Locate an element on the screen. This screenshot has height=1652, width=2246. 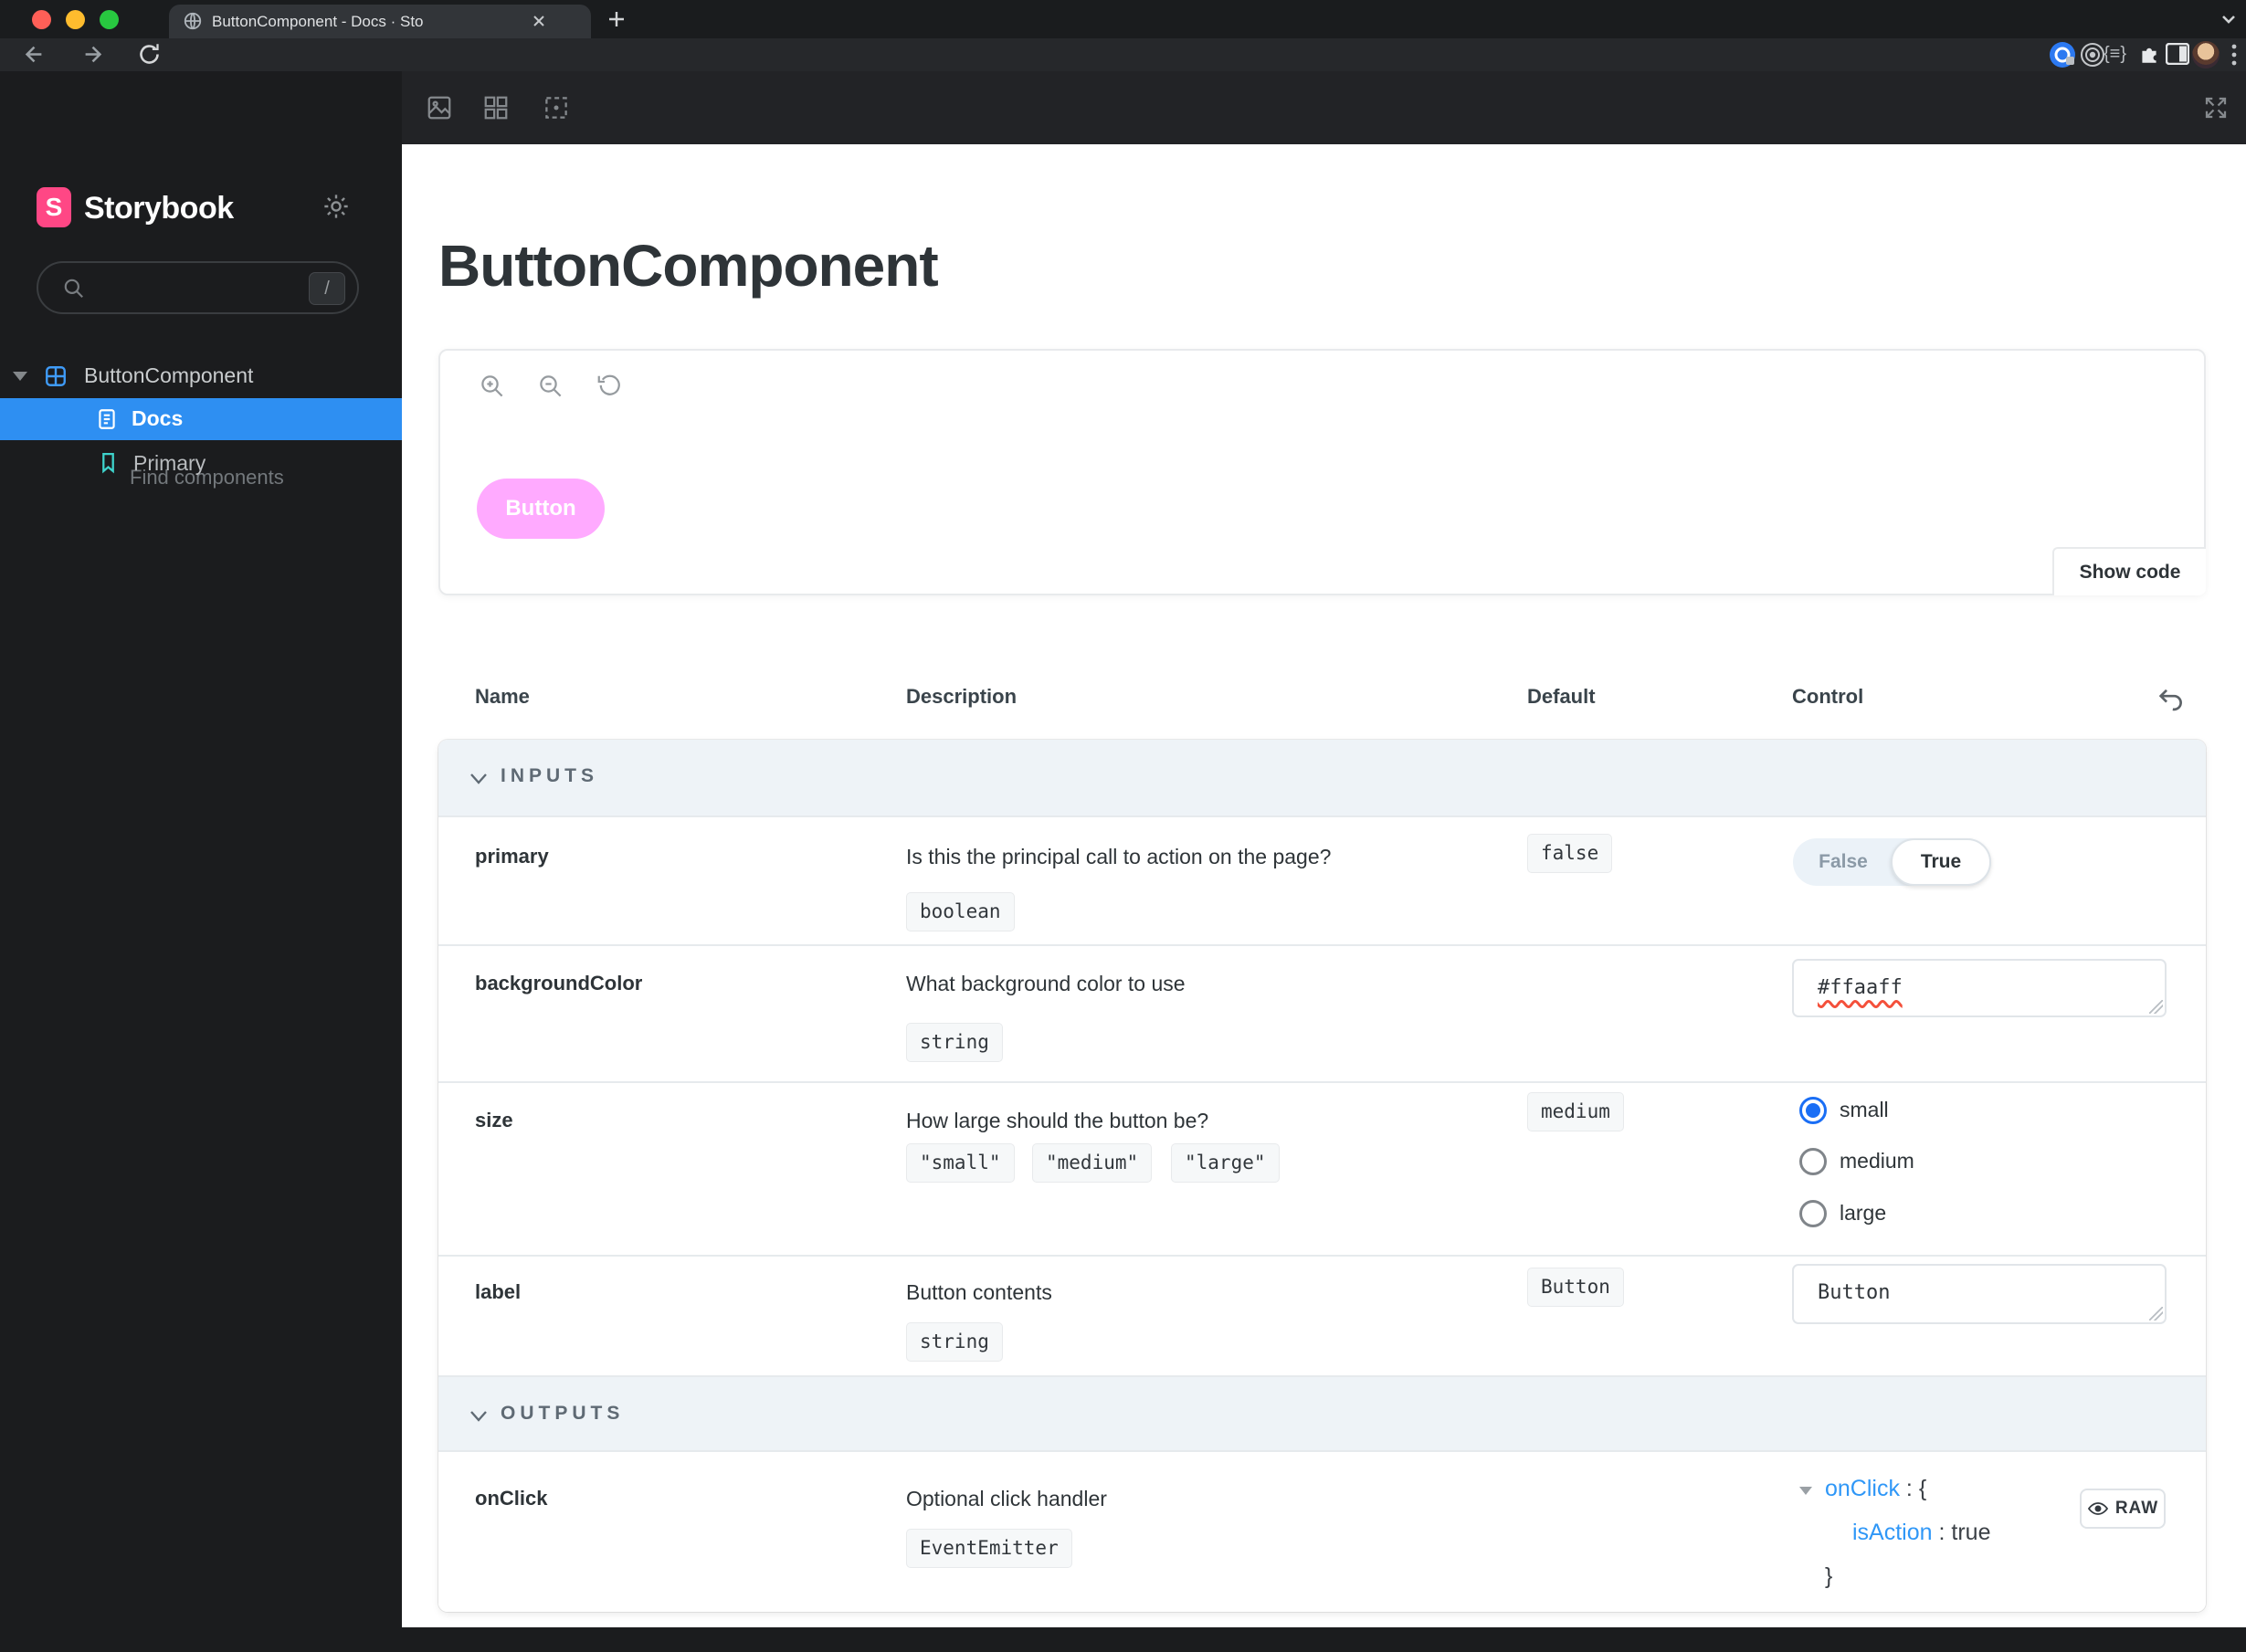
arg-name: onClick is located at coordinates (511, 1498).